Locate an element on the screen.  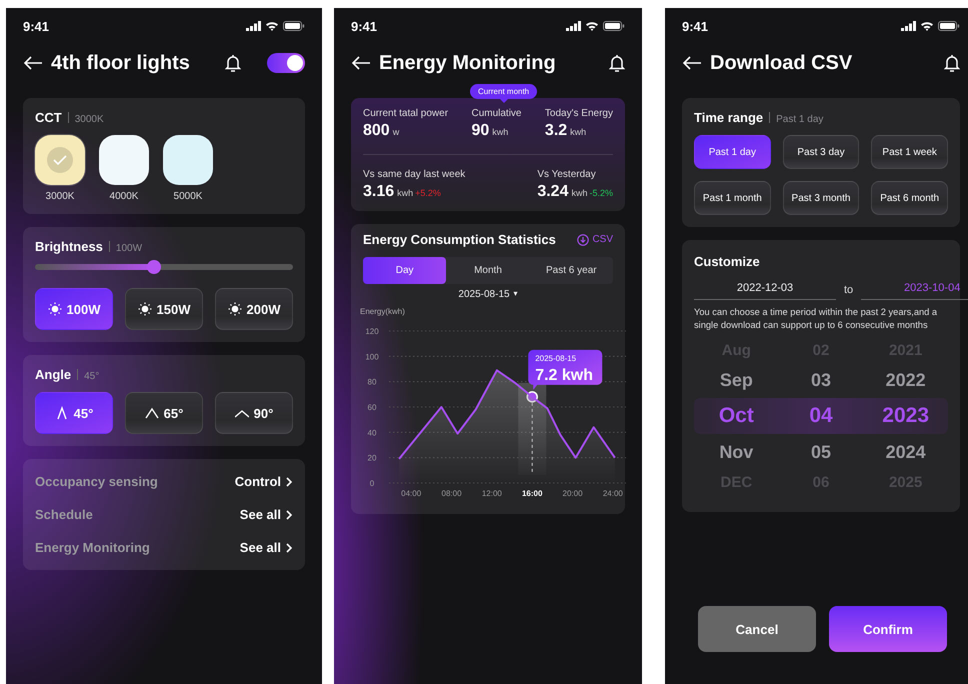
picker-value: Oct is located at coordinates (736, 416).